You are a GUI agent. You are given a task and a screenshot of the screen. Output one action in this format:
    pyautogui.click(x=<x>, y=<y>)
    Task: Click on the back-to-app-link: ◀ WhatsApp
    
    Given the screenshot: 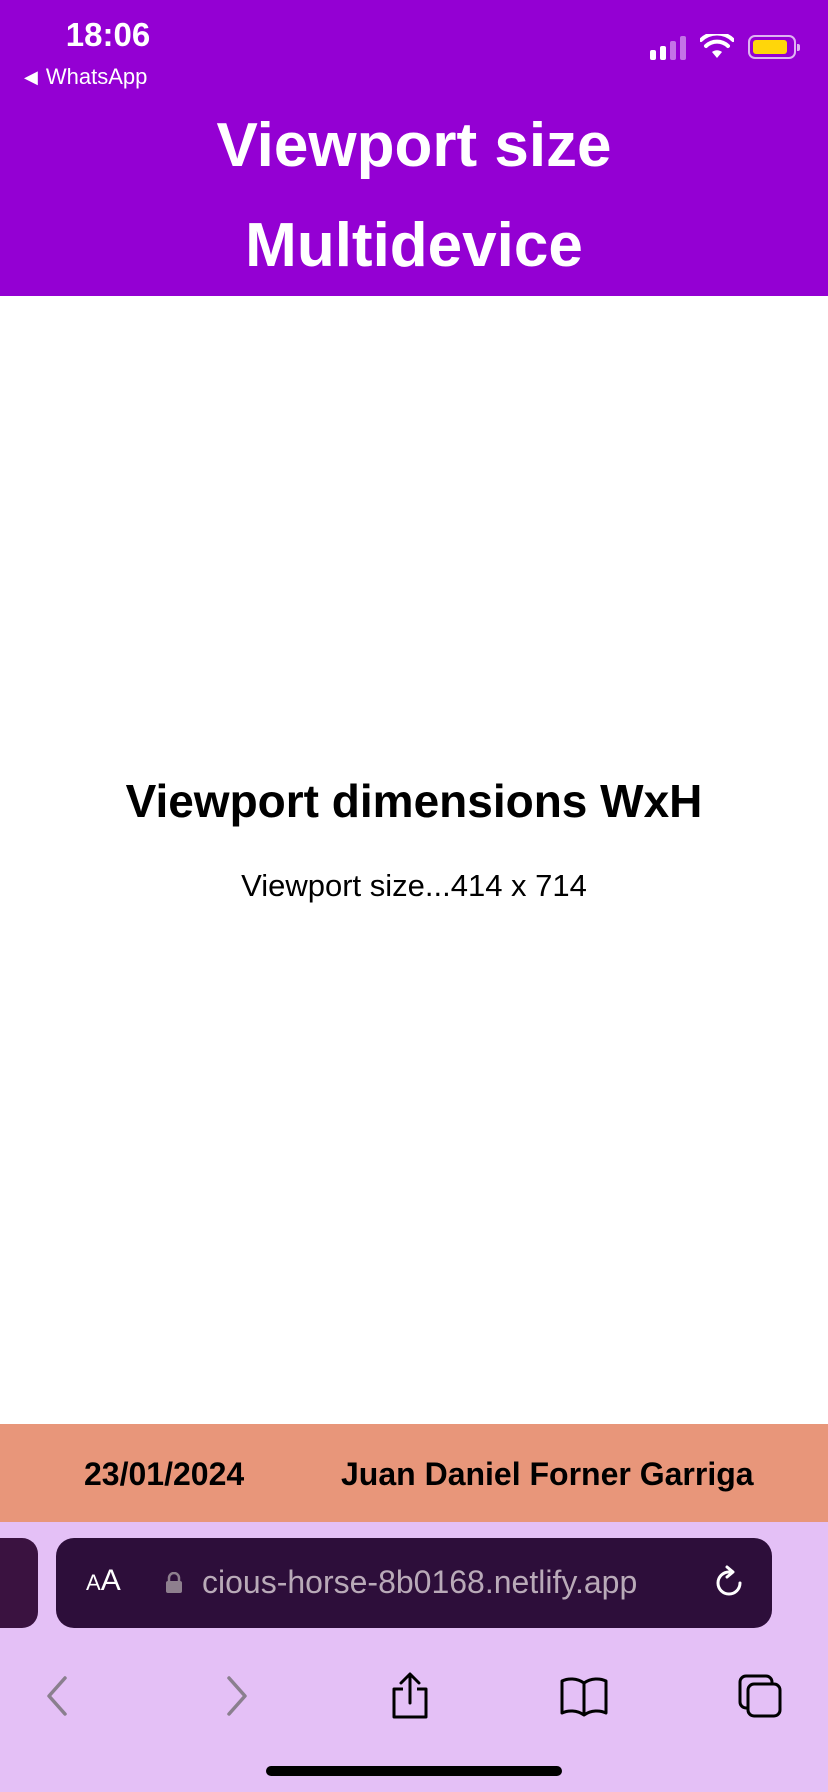 What is the action you would take?
    pyautogui.click(x=85, y=77)
    